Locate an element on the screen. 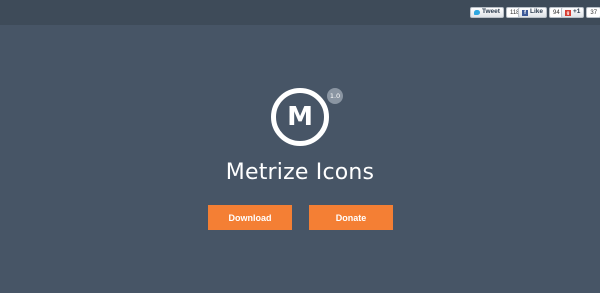 This screenshot has height=293, width=600. logo-letter: M is located at coordinates (300, 117).